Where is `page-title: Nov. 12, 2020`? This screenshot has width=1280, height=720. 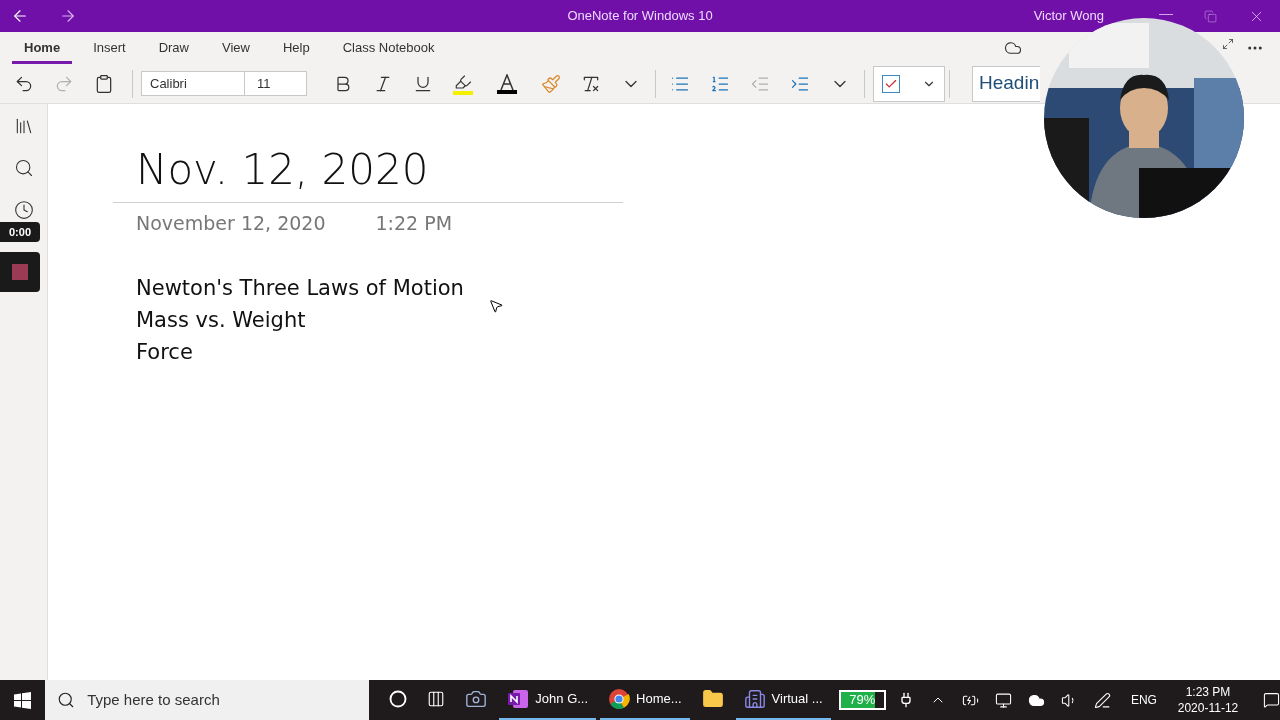
page-title: Nov. 12, 2020 is located at coordinates (283, 170).